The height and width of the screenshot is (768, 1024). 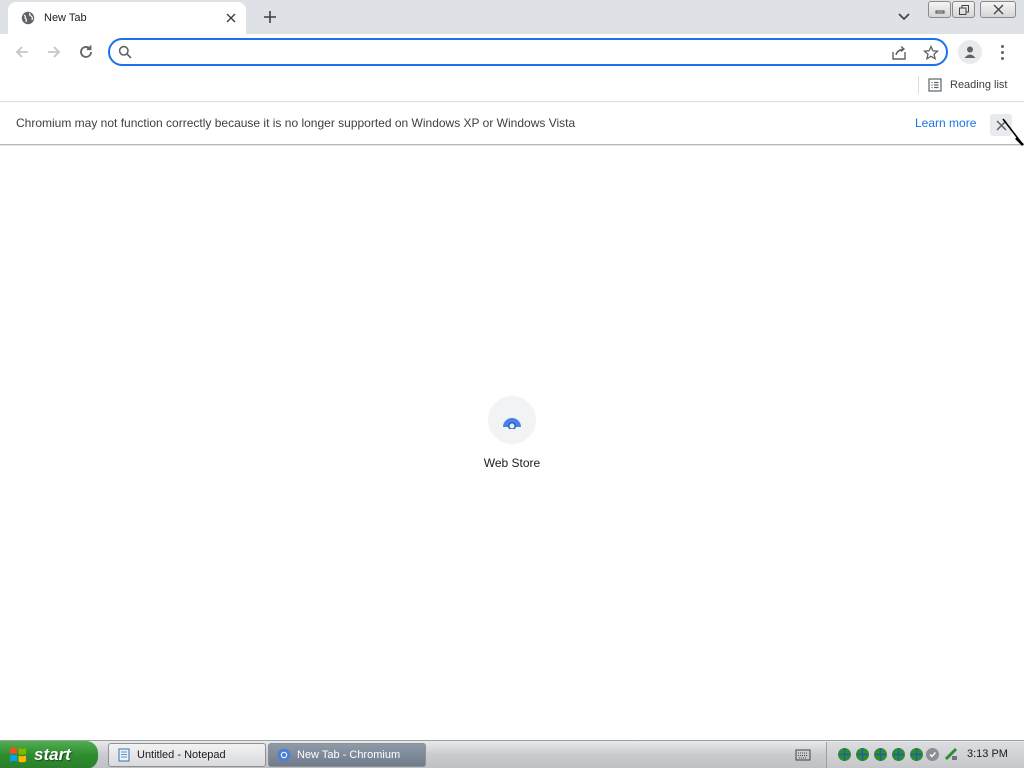 I want to click on reading-list-label: Reading list, so click(x=979, y=85).